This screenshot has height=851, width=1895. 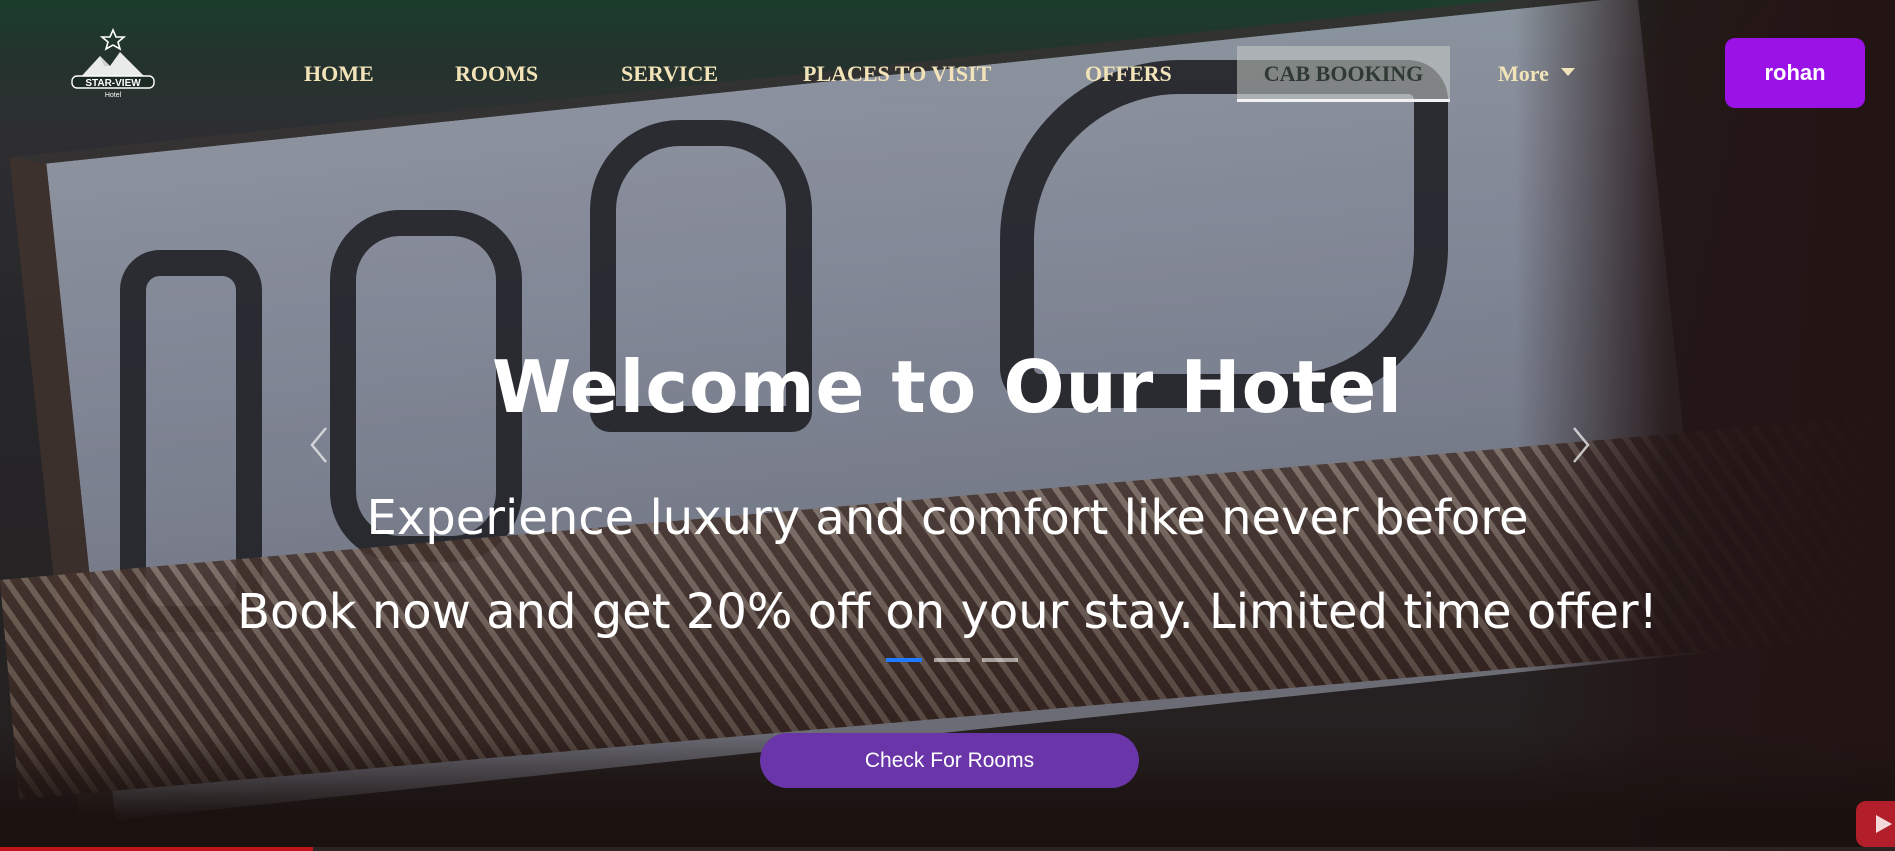 I want to click on carousel-indicators, so click(x=952, y=660).